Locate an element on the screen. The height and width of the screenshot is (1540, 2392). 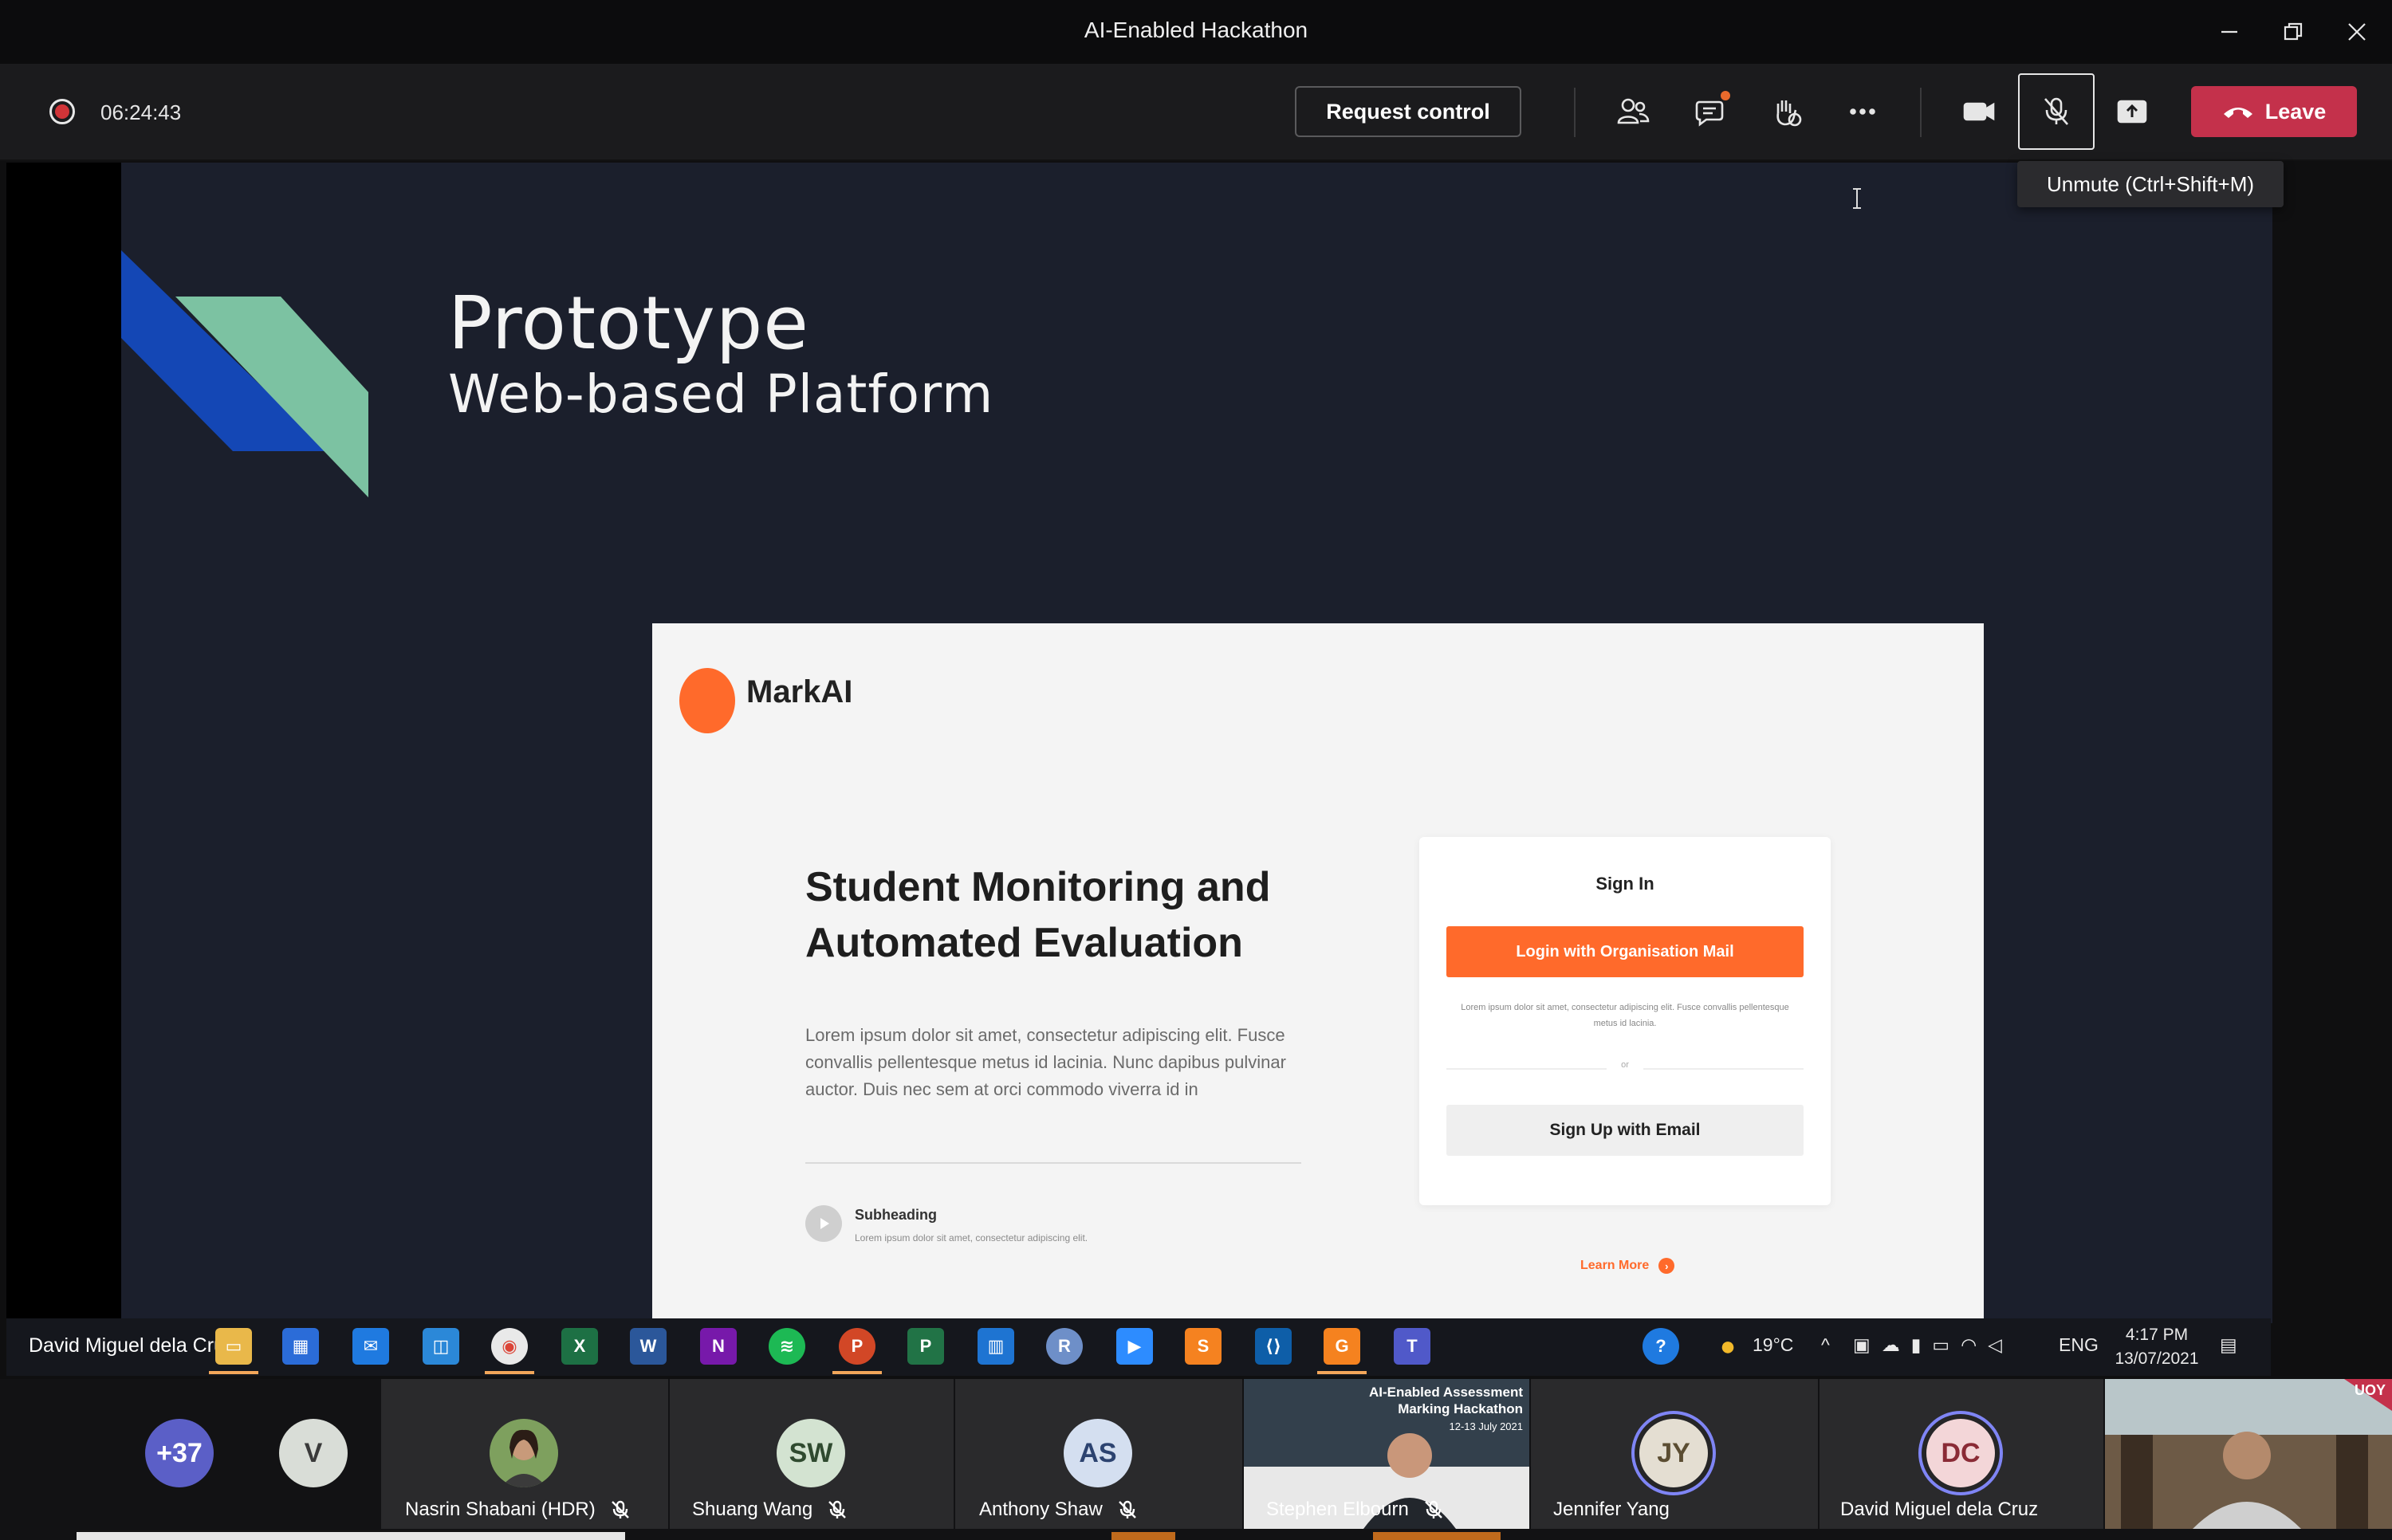
weather-sun-icon: ● is located at coordinates (1728, 1345).